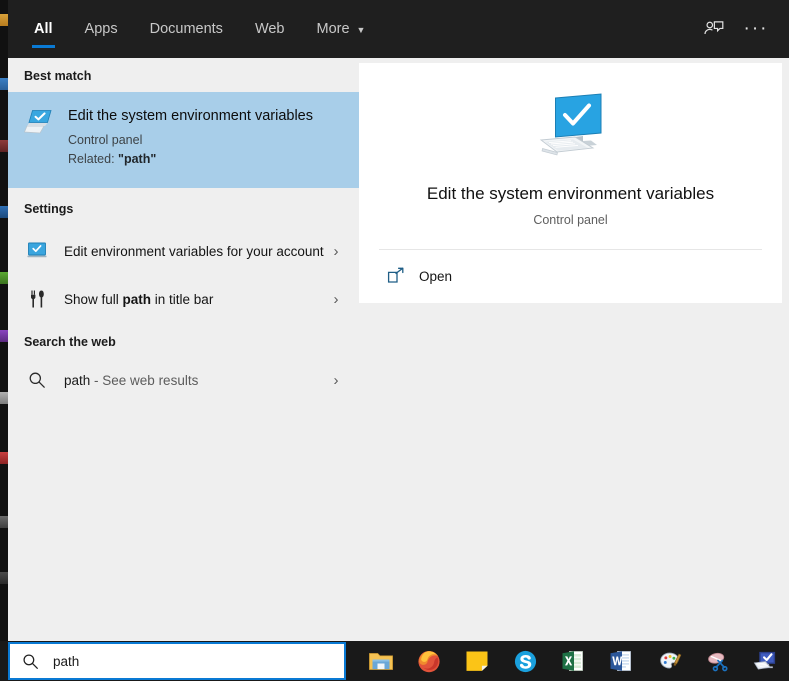  What do you see at coordinates (93, 159) in the screenshot?
I see `related-prefix: Related:` at bounding box center [93, 159].